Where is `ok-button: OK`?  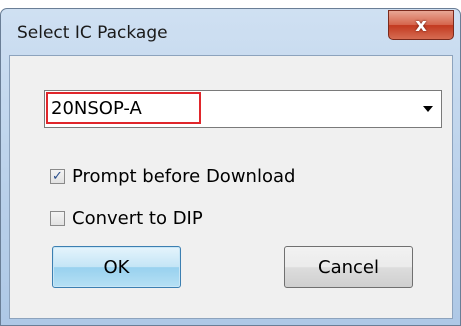 ok-button: OK is located at coordinates (116, 267).